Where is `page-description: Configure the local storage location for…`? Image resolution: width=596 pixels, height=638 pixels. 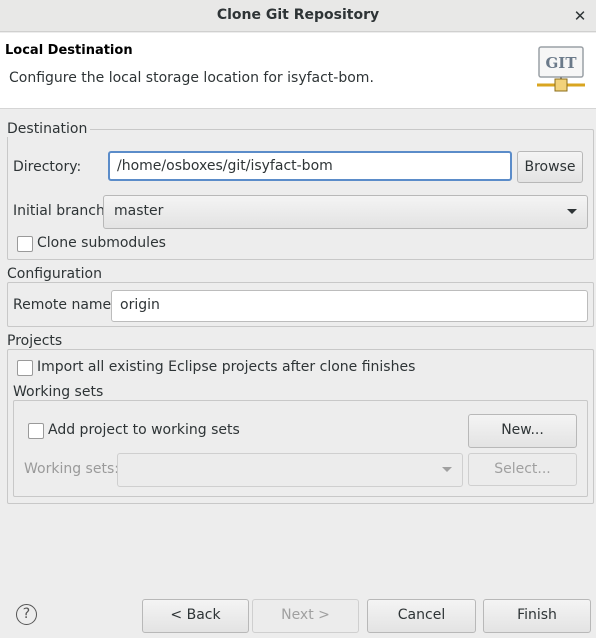
page-description: Configure the local storage location for… is located at coordinates (191, 78).